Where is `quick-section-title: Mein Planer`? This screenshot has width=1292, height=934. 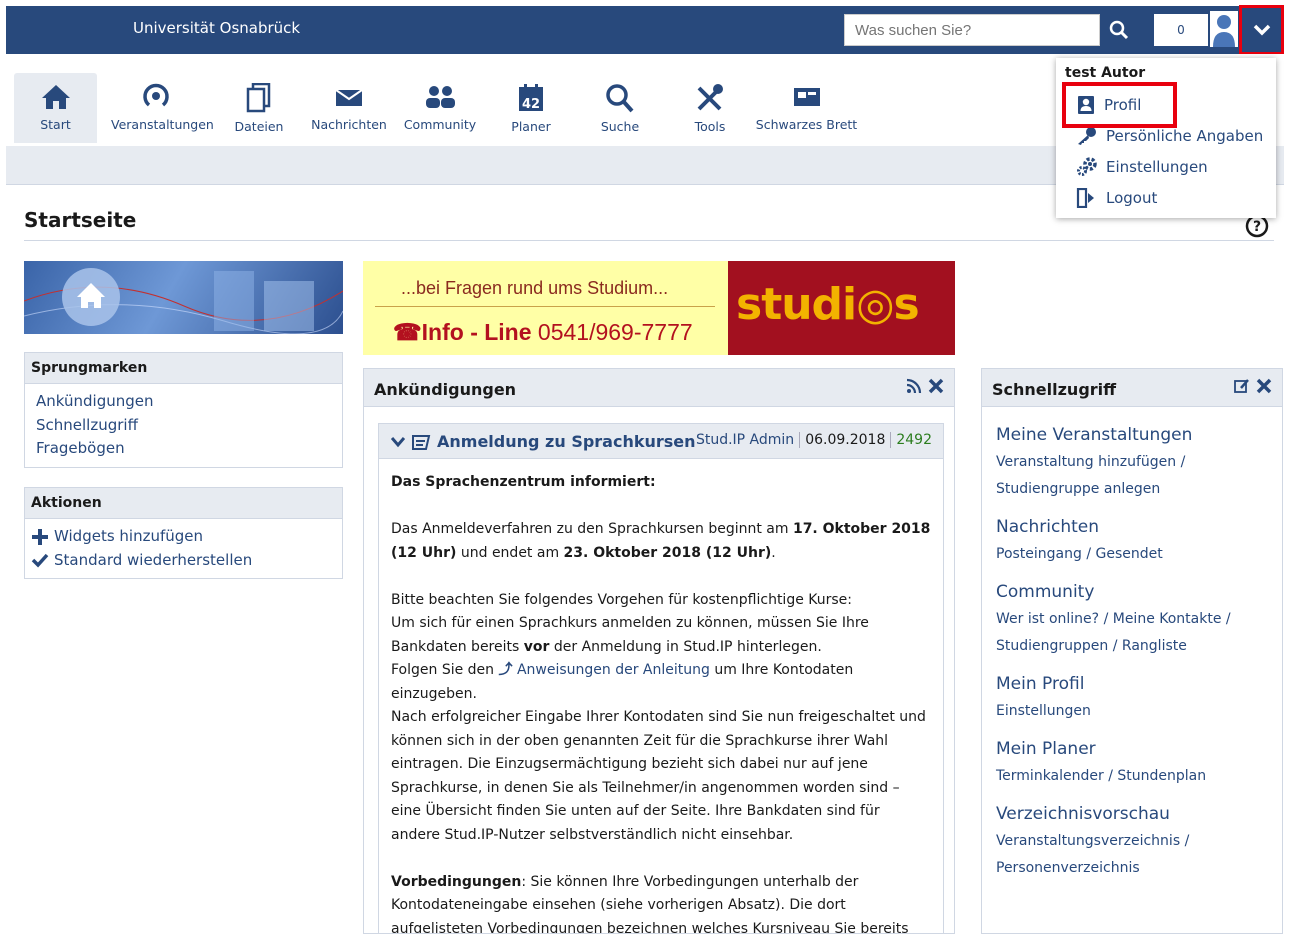
quick-section-title: Mein Planer is located at coordinates (1132, 749).